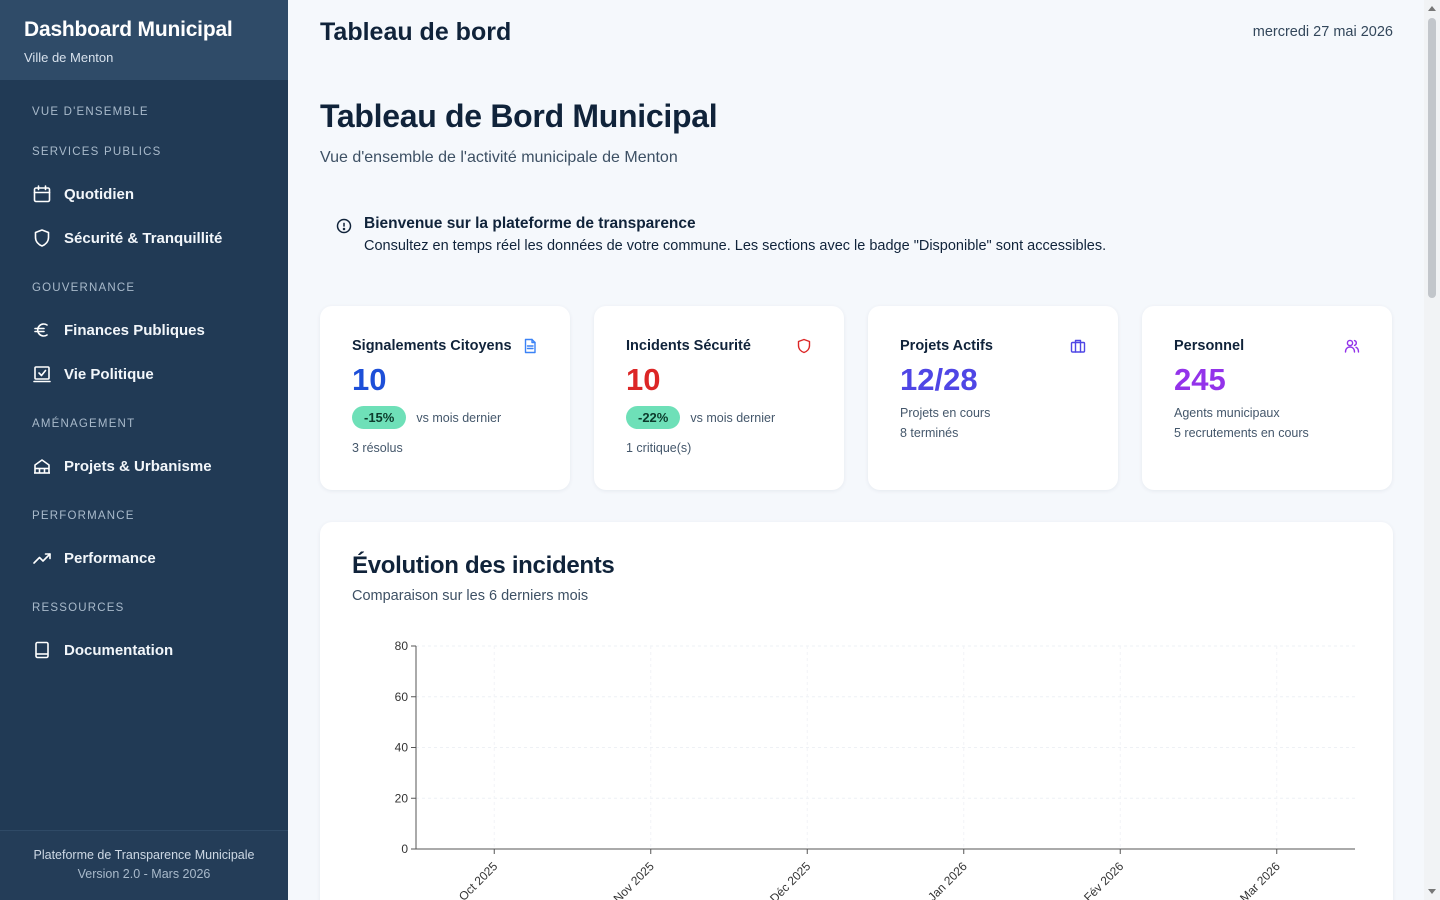  Describe the element at coordinates (97, 152) in the screenshot. I see `nav-section-label: SERVICES PUBLICS` at that location.